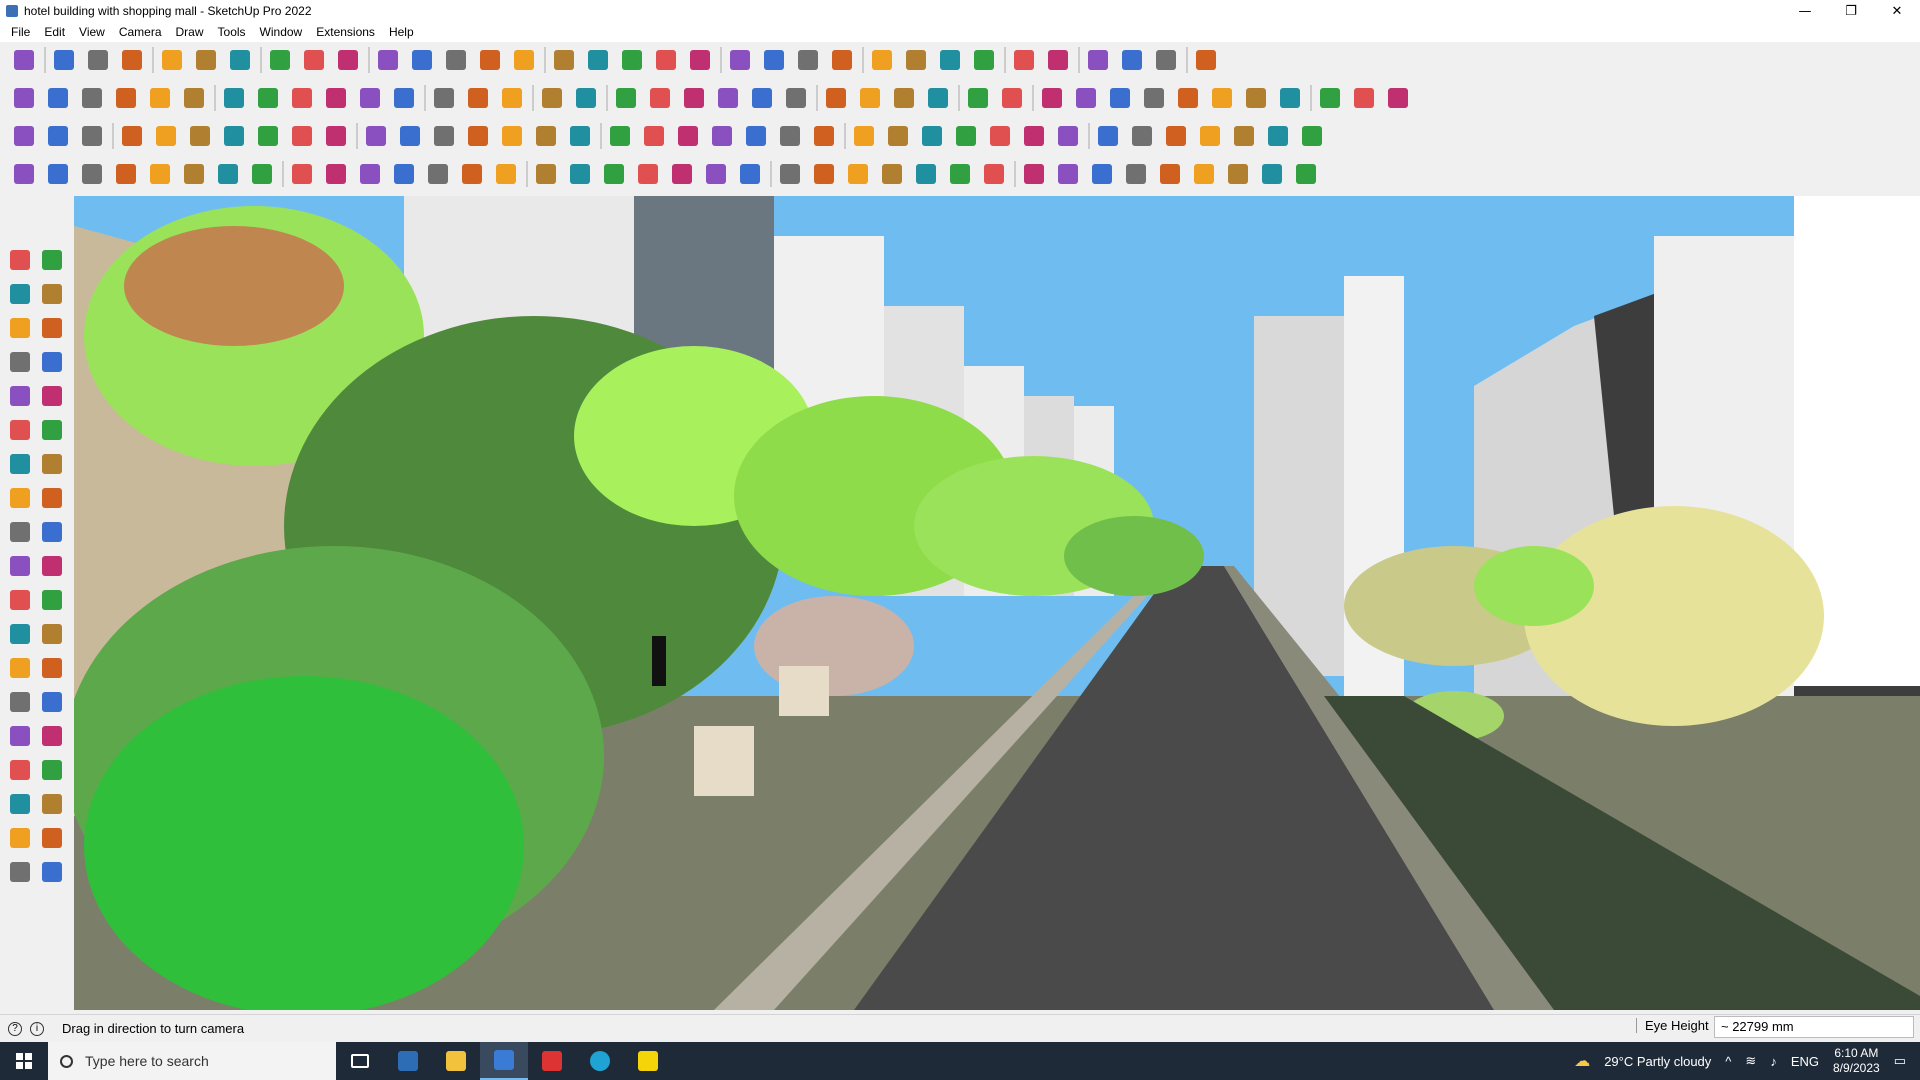 The image size is (1920, 1080). I want to click on menu-tools: Tools, so click(232, 32).